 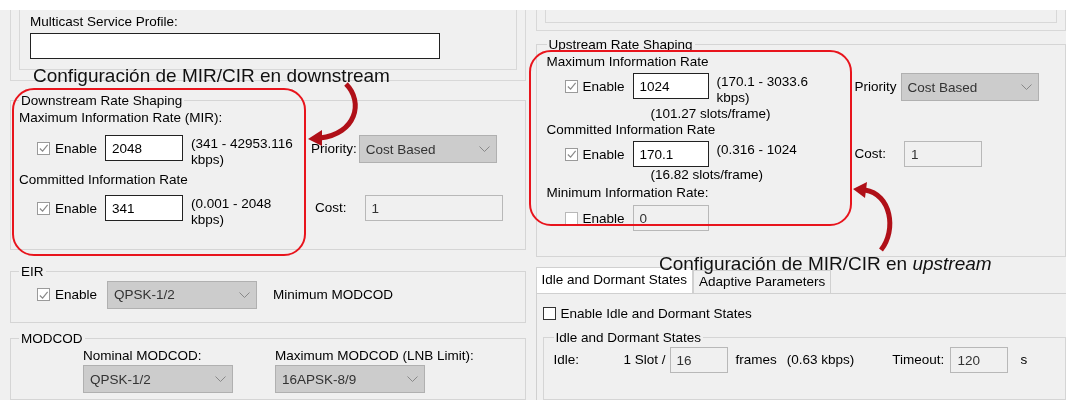 I want to click on checkbox-label: Enable Idle and Dormant States, so click(x=656, y=313).